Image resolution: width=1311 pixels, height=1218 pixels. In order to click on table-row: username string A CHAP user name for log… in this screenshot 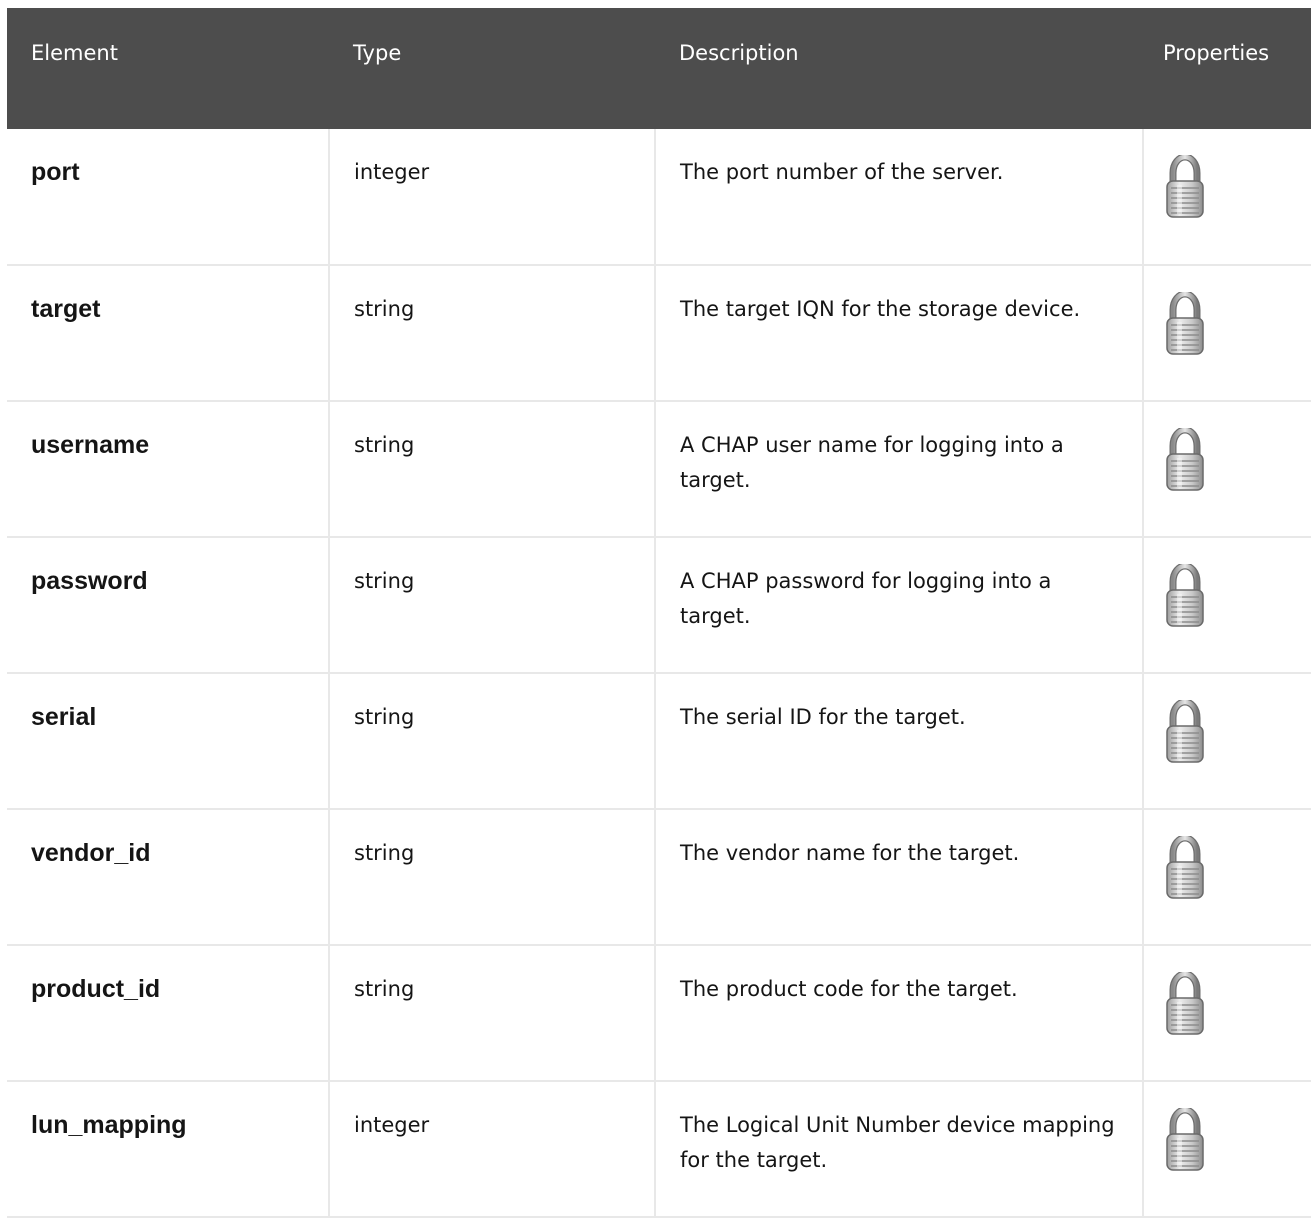, I will do `click(659, 469)`.